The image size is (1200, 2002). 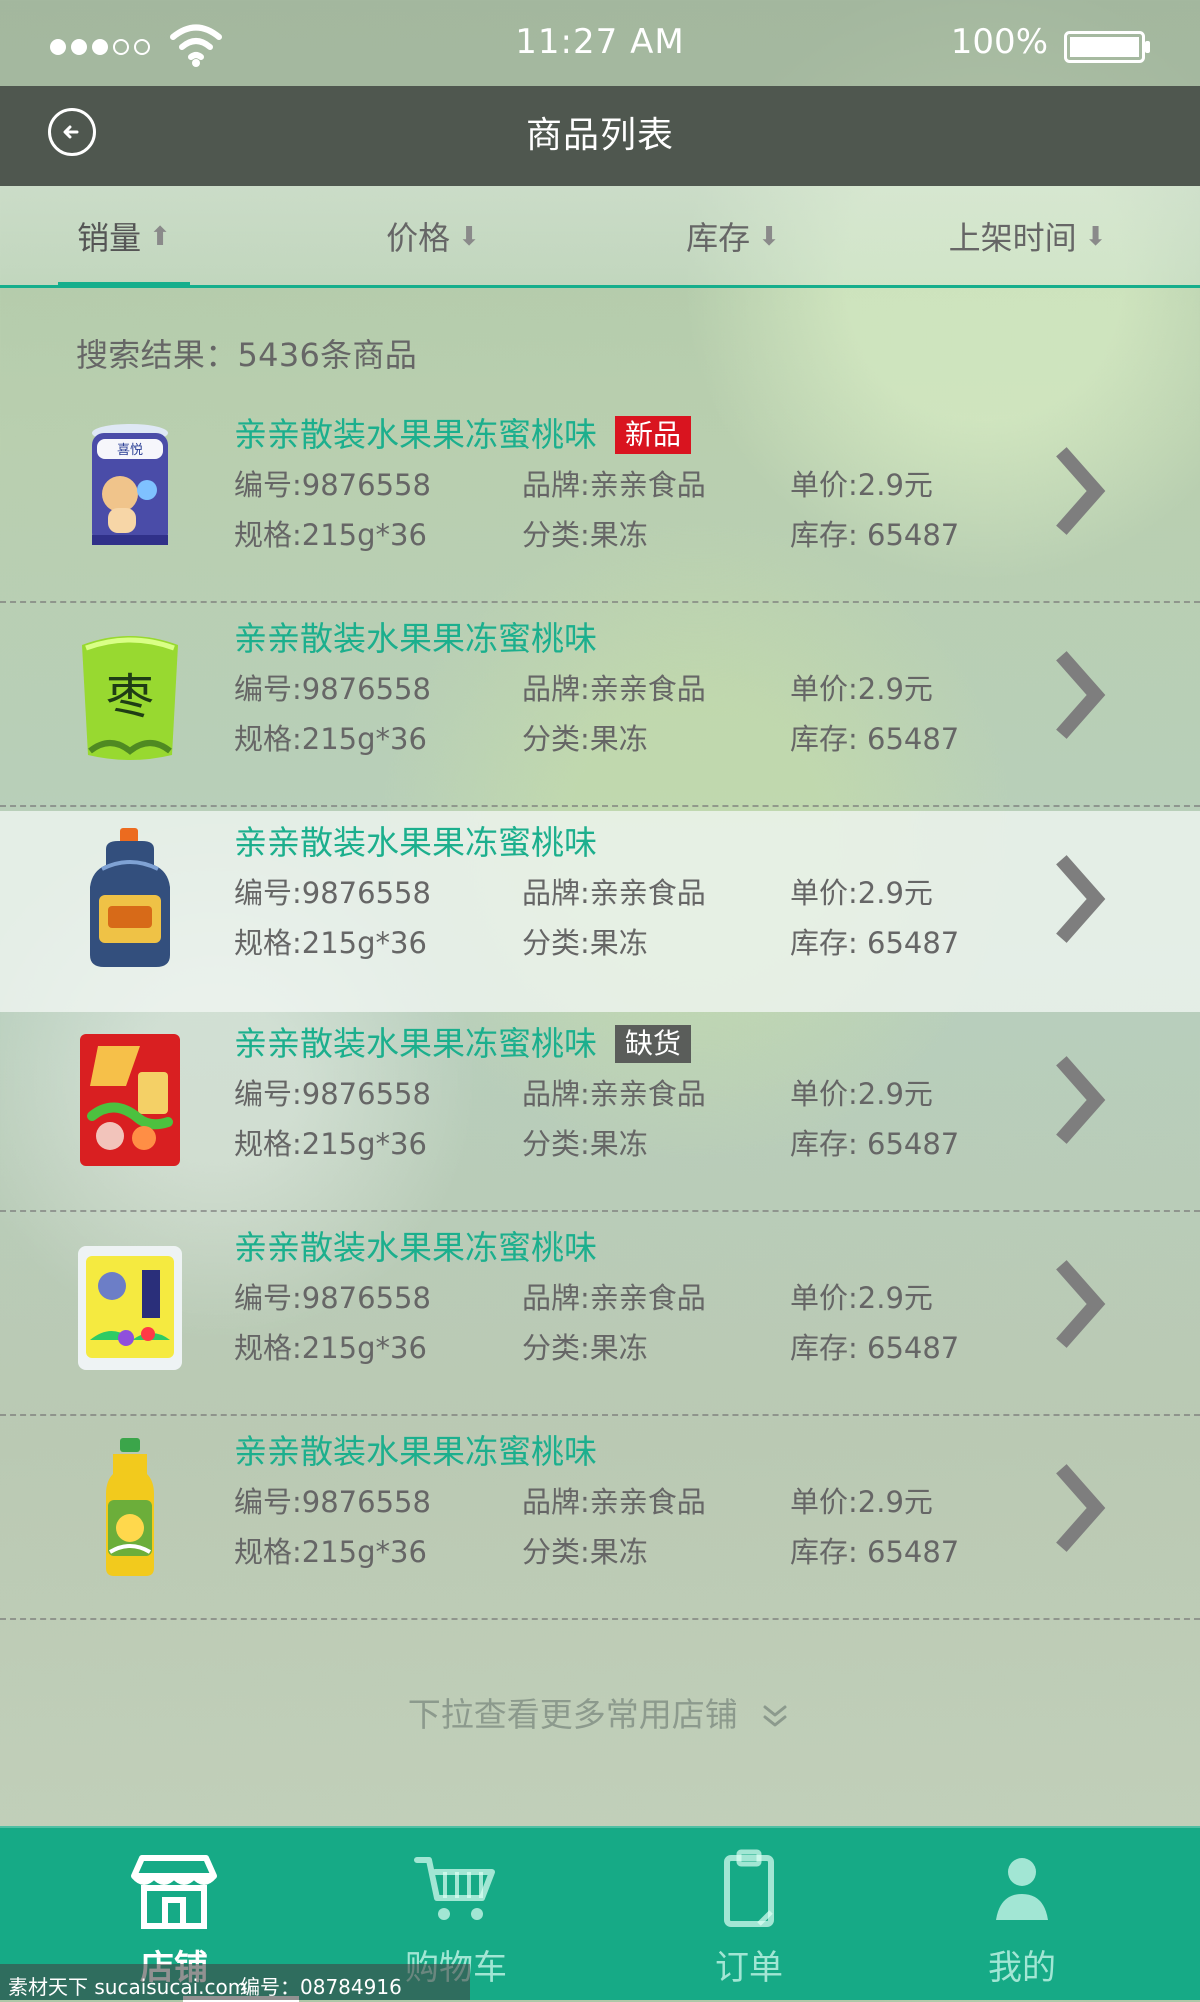 I want to click on bottom-nav-label: 我的, so click(x=1022, y=1968).